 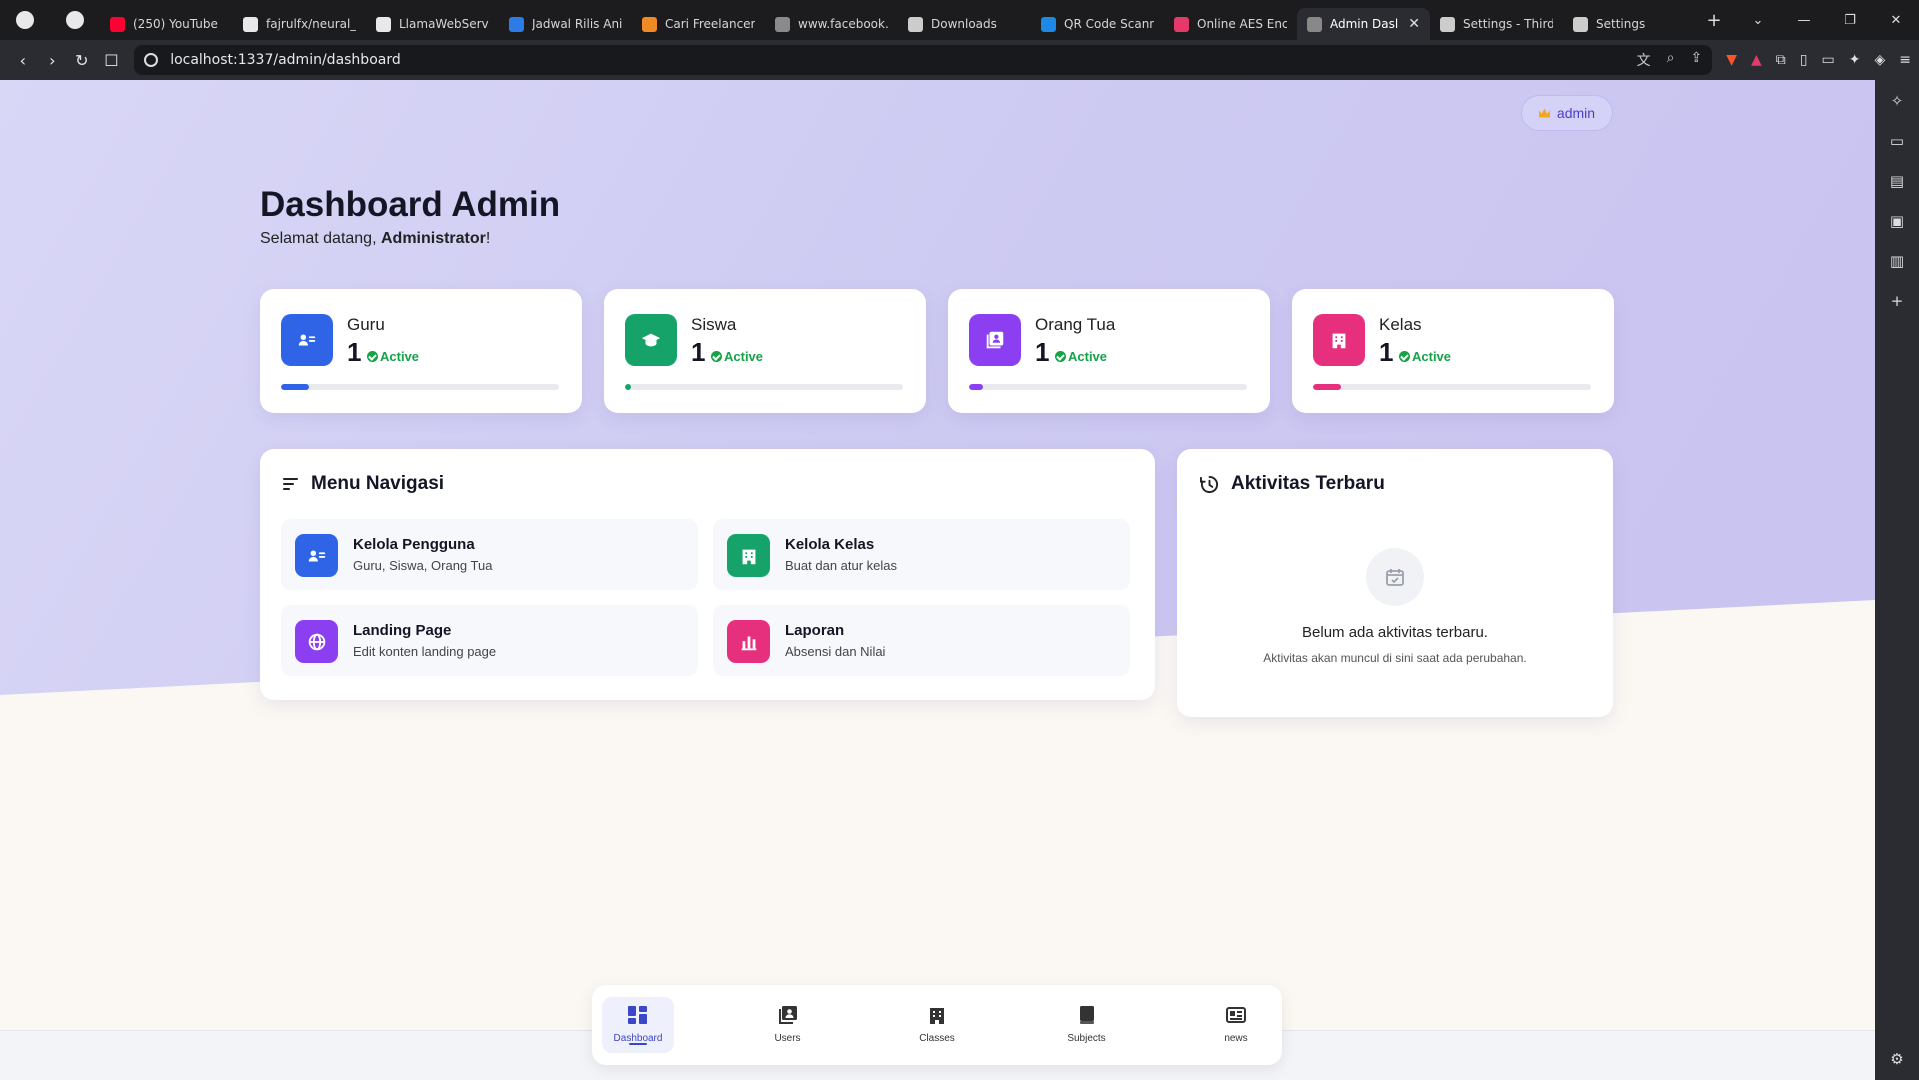 What do you see at coordinates (638, 1016) in the screenshot?
I see `dashboard-icon` at bounding box center [638, 1016].